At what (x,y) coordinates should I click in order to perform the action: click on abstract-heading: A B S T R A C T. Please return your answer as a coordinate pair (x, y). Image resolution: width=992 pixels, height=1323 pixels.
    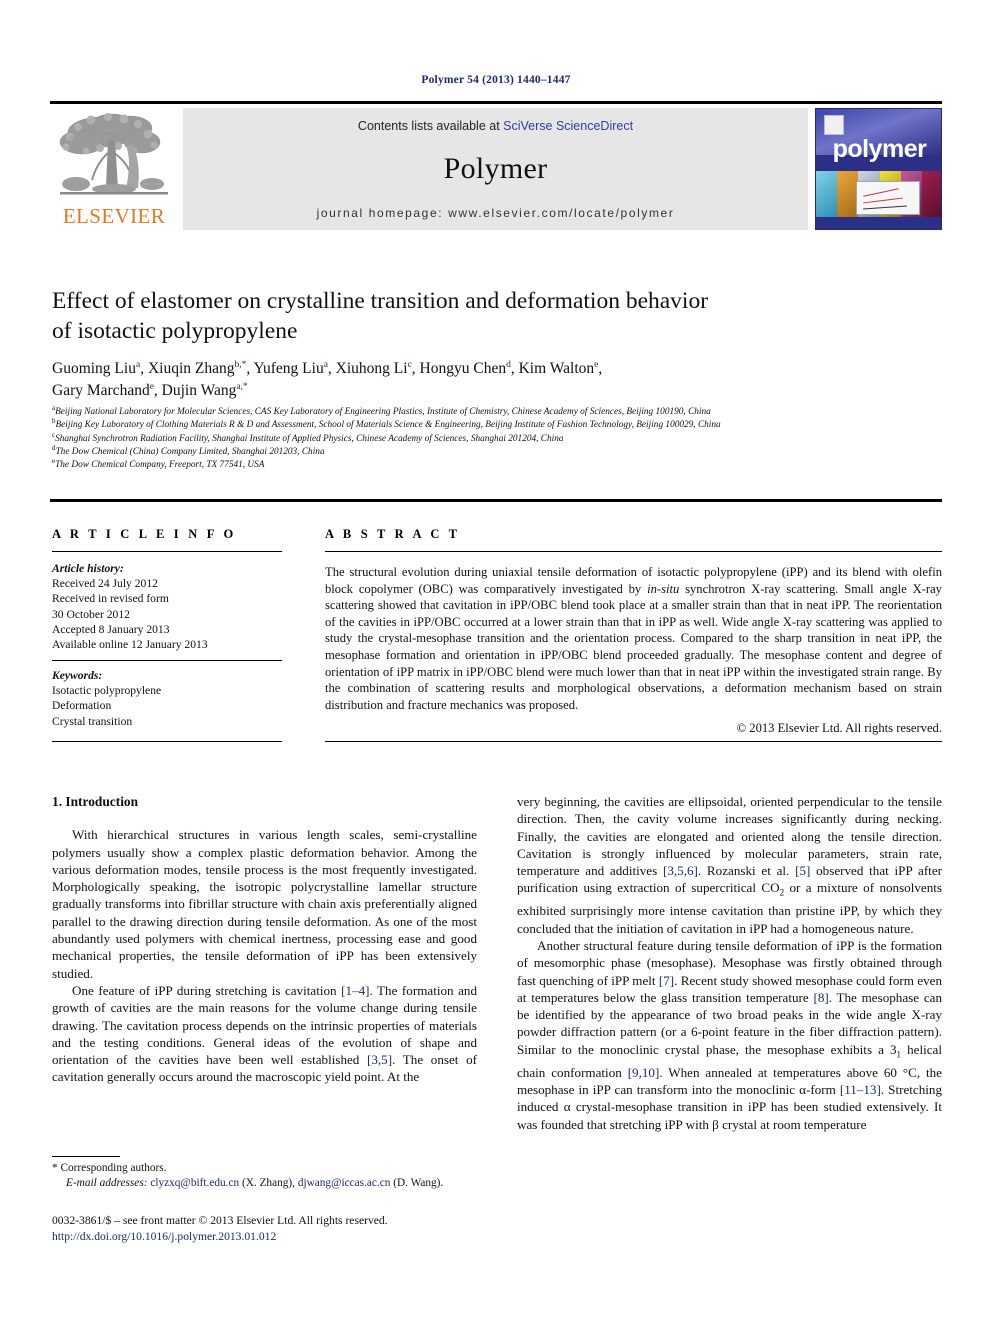
    Looking at the image, I should click on (393, 534).